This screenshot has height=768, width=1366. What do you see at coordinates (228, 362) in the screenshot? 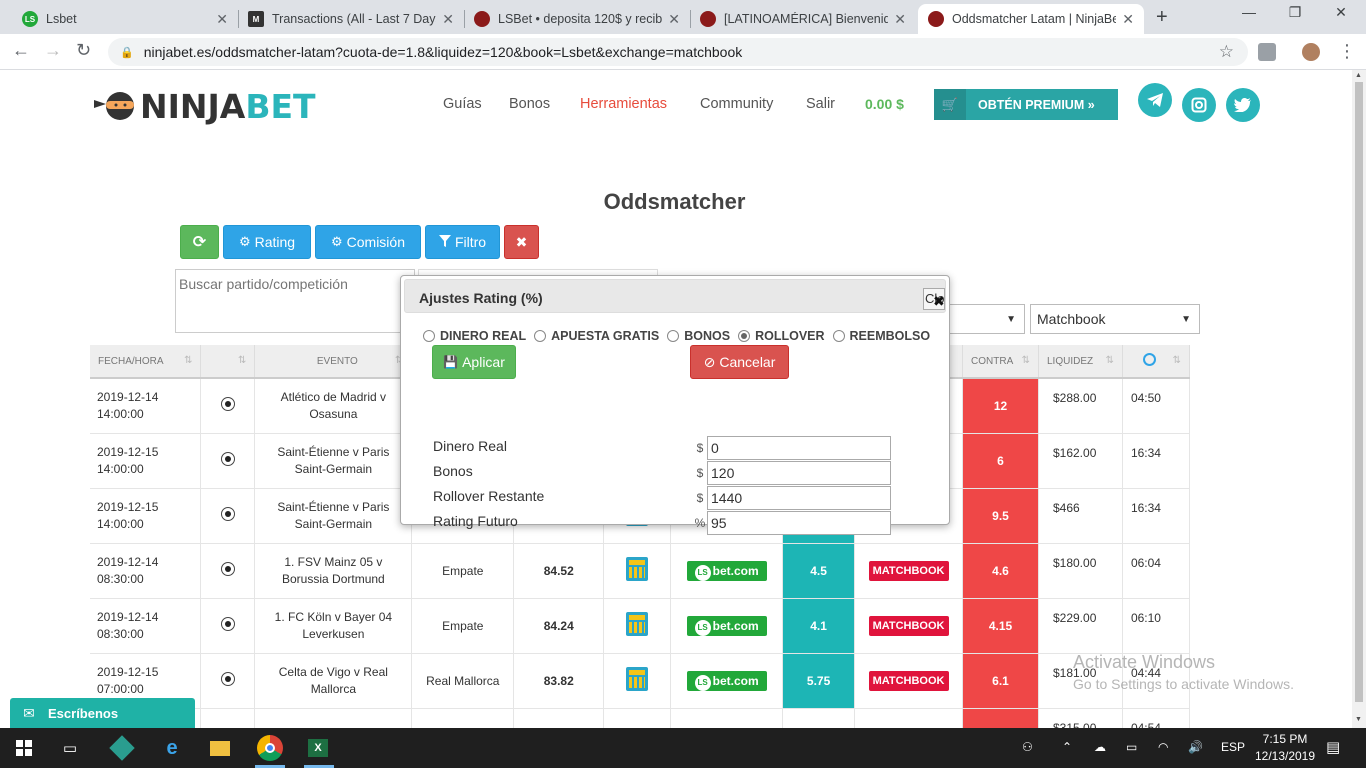
I see `col-sport: ⇅` at bounding box center [228, 362].